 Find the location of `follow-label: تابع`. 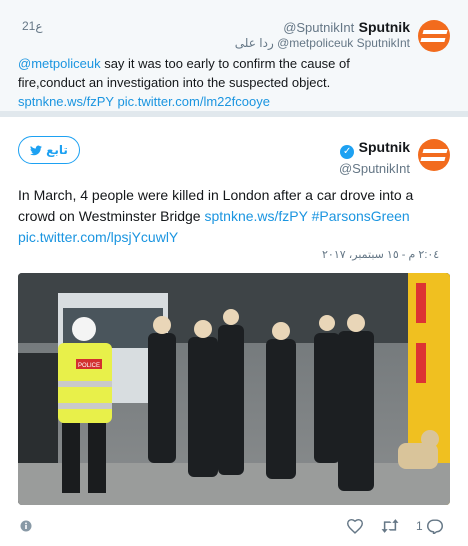

follow-label: تابع is located at coordinates (57, 150).